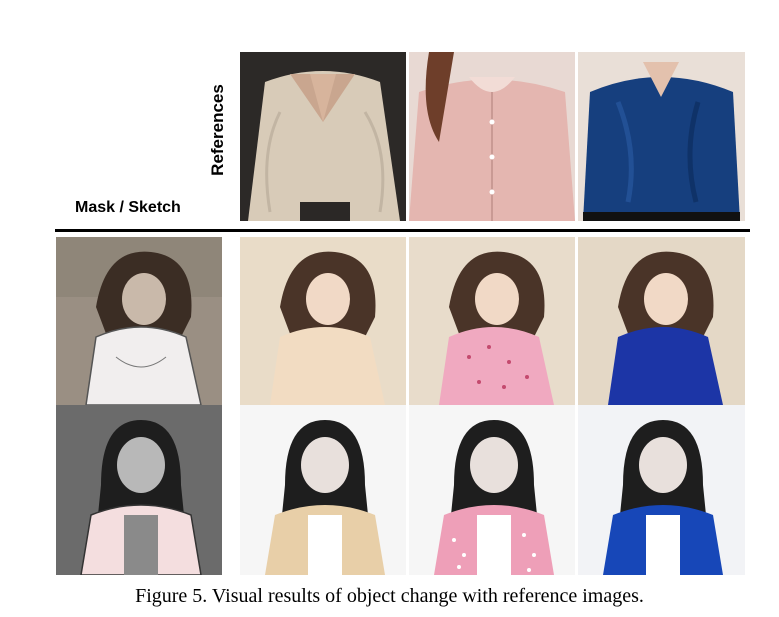  What do you see at coordinates (323, 321) in the screenshot?
I see `result-row1-sweater` at bounding box center [323, 321].